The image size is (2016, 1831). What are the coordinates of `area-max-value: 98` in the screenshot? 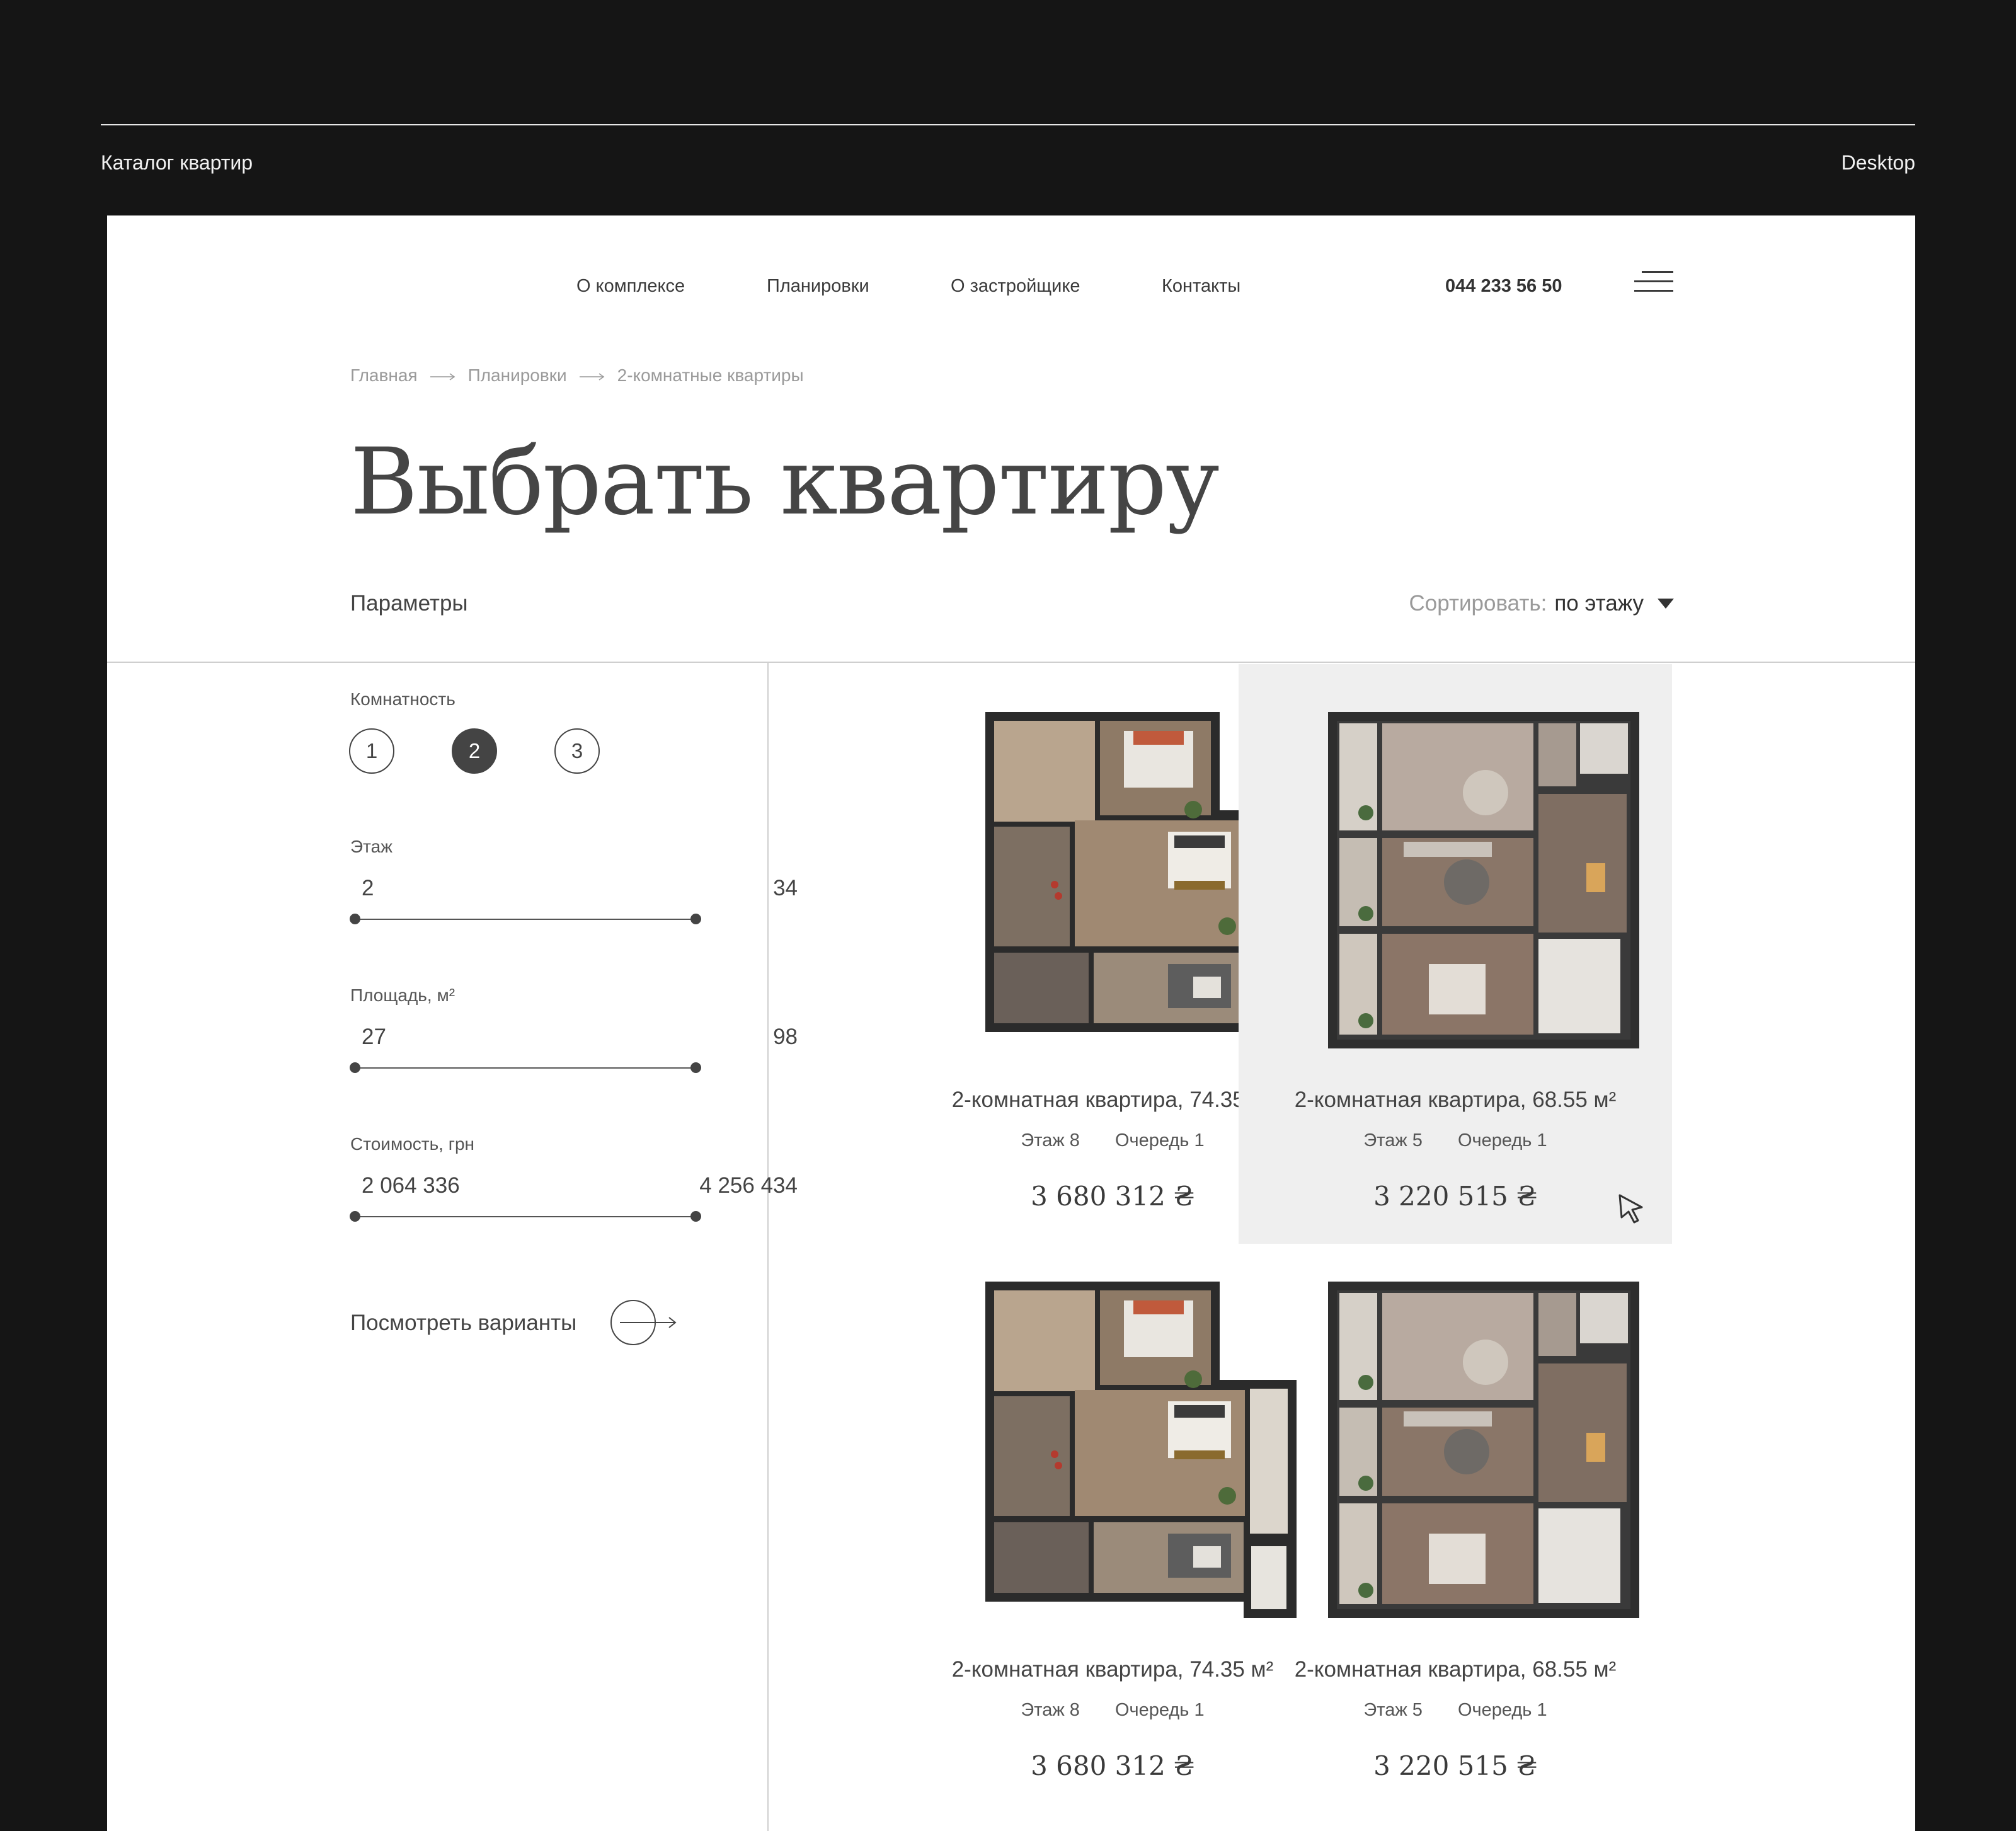 It's located at (785, 1037).